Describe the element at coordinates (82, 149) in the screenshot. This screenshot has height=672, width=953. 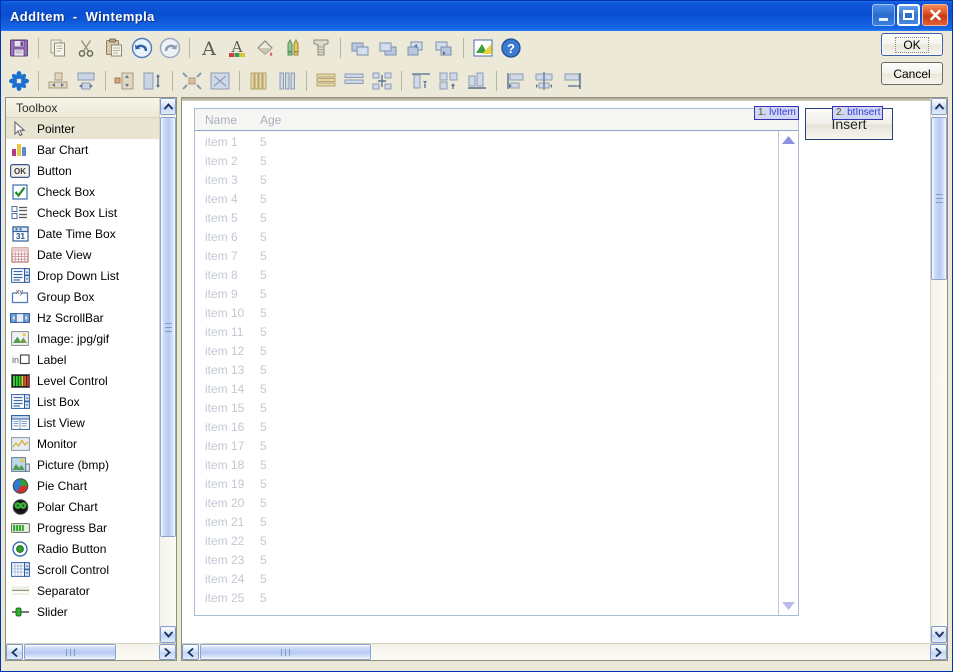
I see `toolbox-item-bar-chart: Bar Chart` at that location.